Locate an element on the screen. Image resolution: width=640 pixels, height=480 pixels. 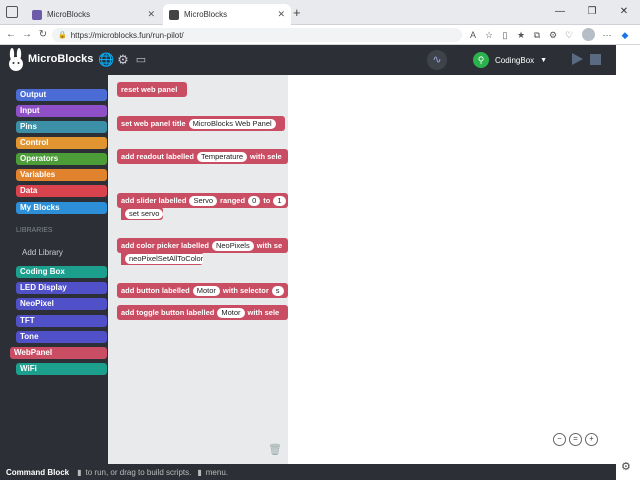
favorite-icon: ☆ is located at coordinates (489, 35).